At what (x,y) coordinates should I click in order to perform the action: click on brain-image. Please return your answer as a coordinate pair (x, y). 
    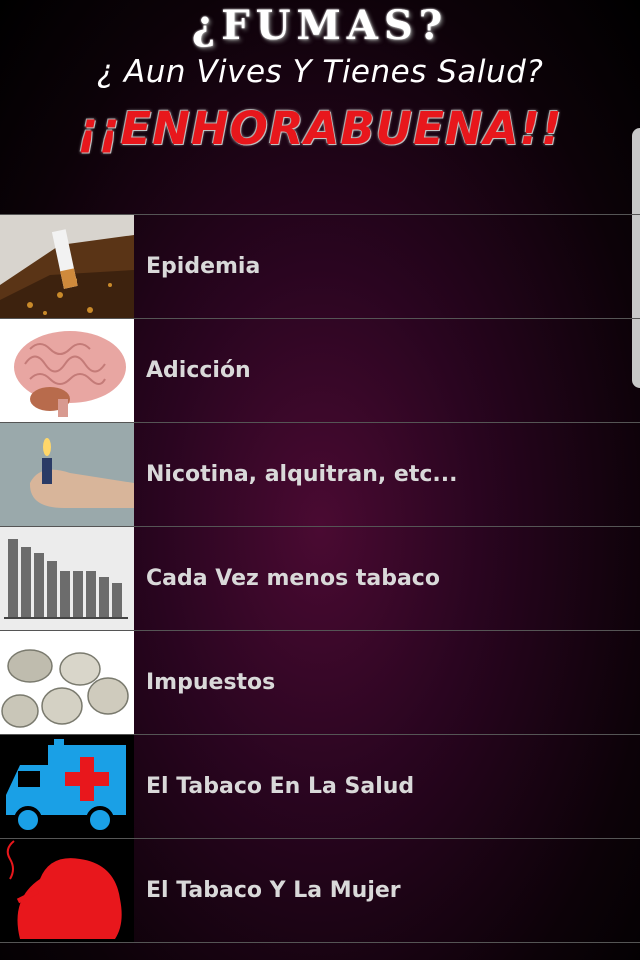
    Looking at the image, I should click on (67, 370).